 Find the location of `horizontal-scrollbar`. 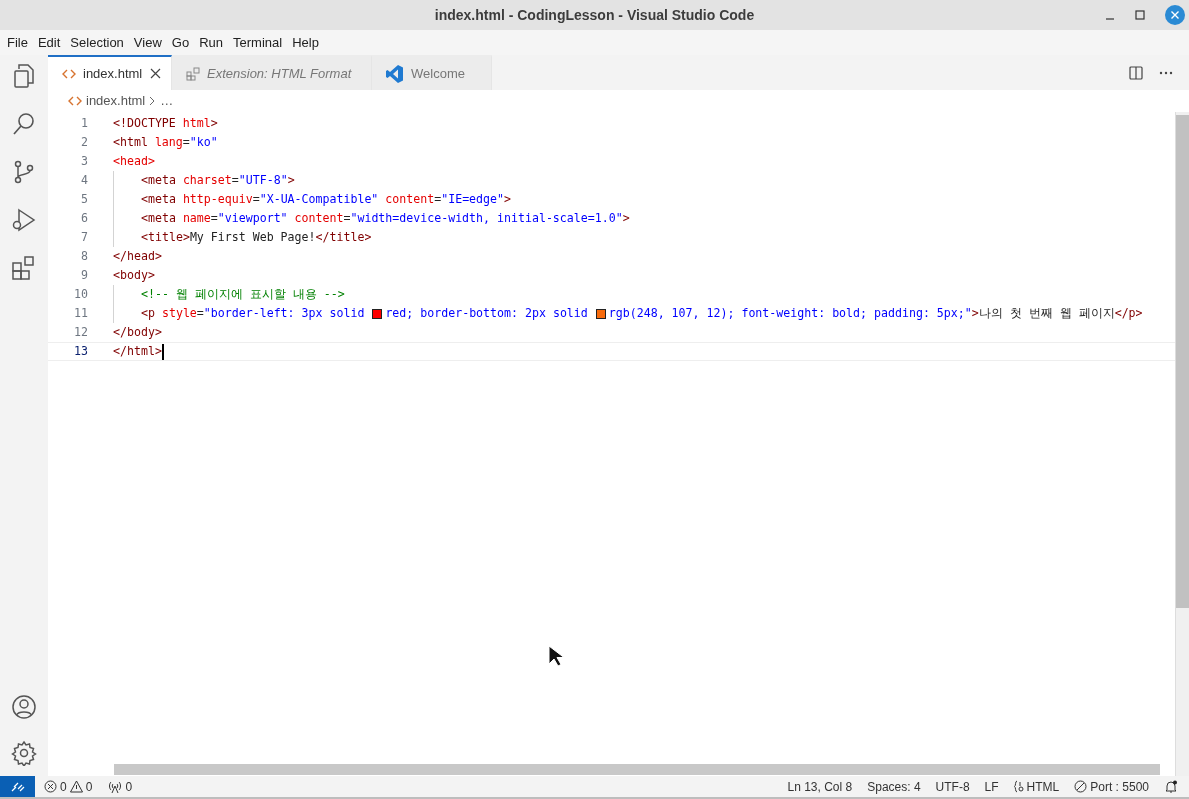

horizontal-scrollbar is located at coordinates (637, 769).